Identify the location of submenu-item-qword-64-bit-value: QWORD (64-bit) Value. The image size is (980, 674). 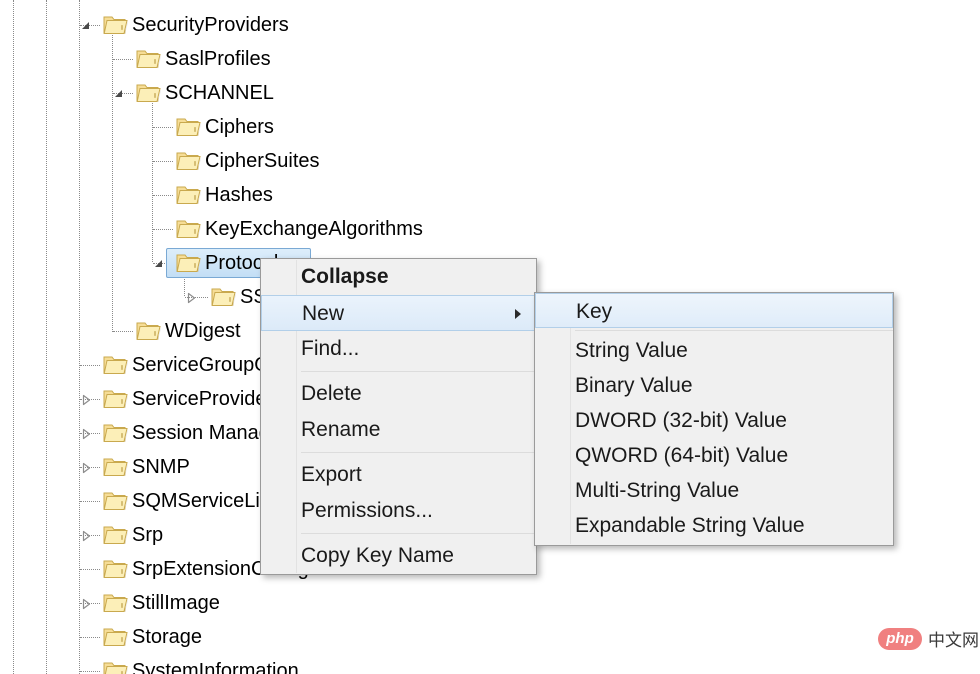
(714, 455).